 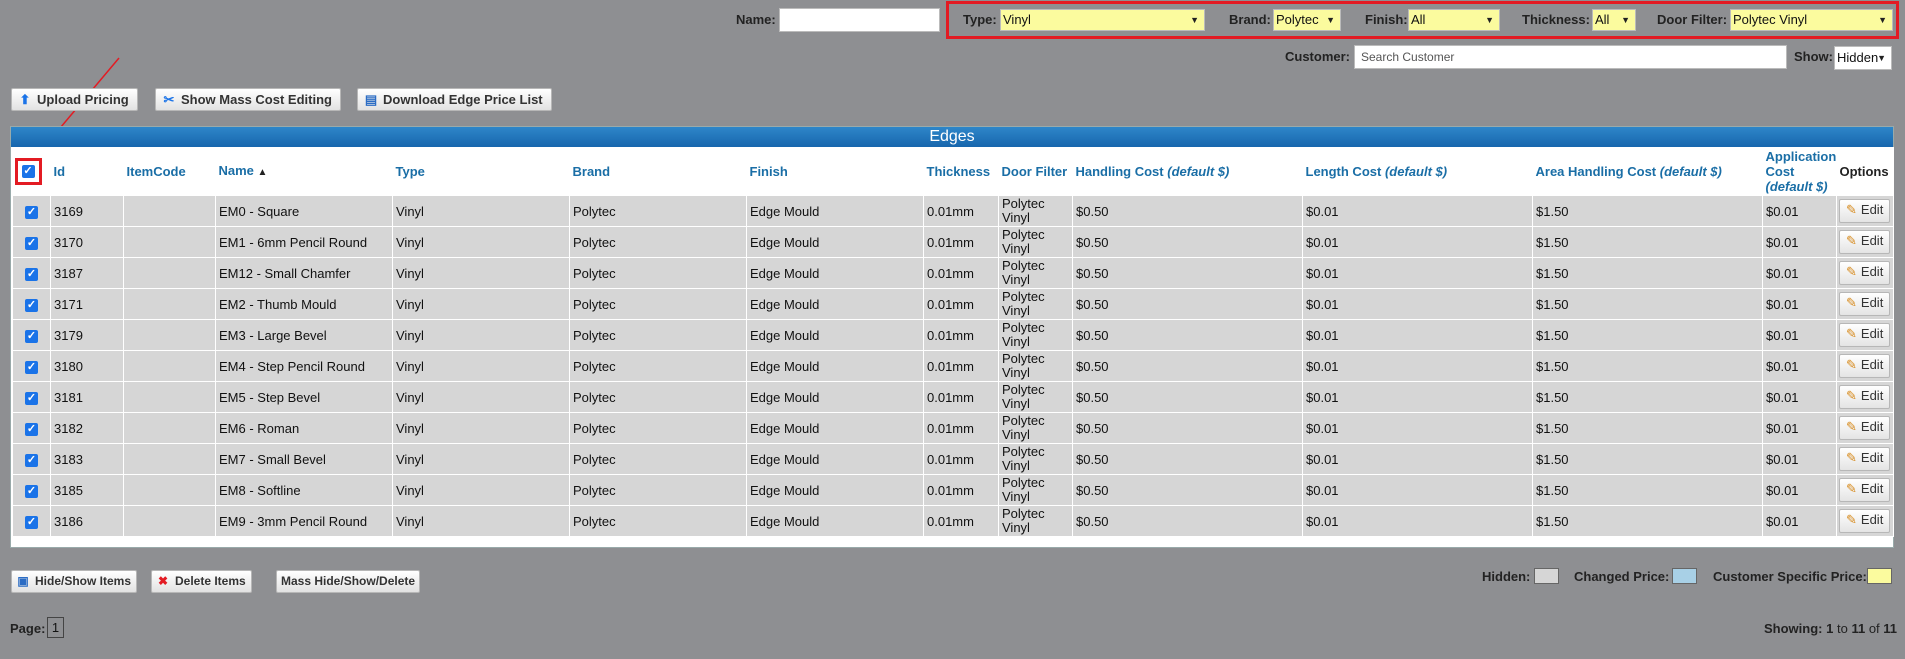 I want to click on row-id: 3180, so click(x=87, y=366).